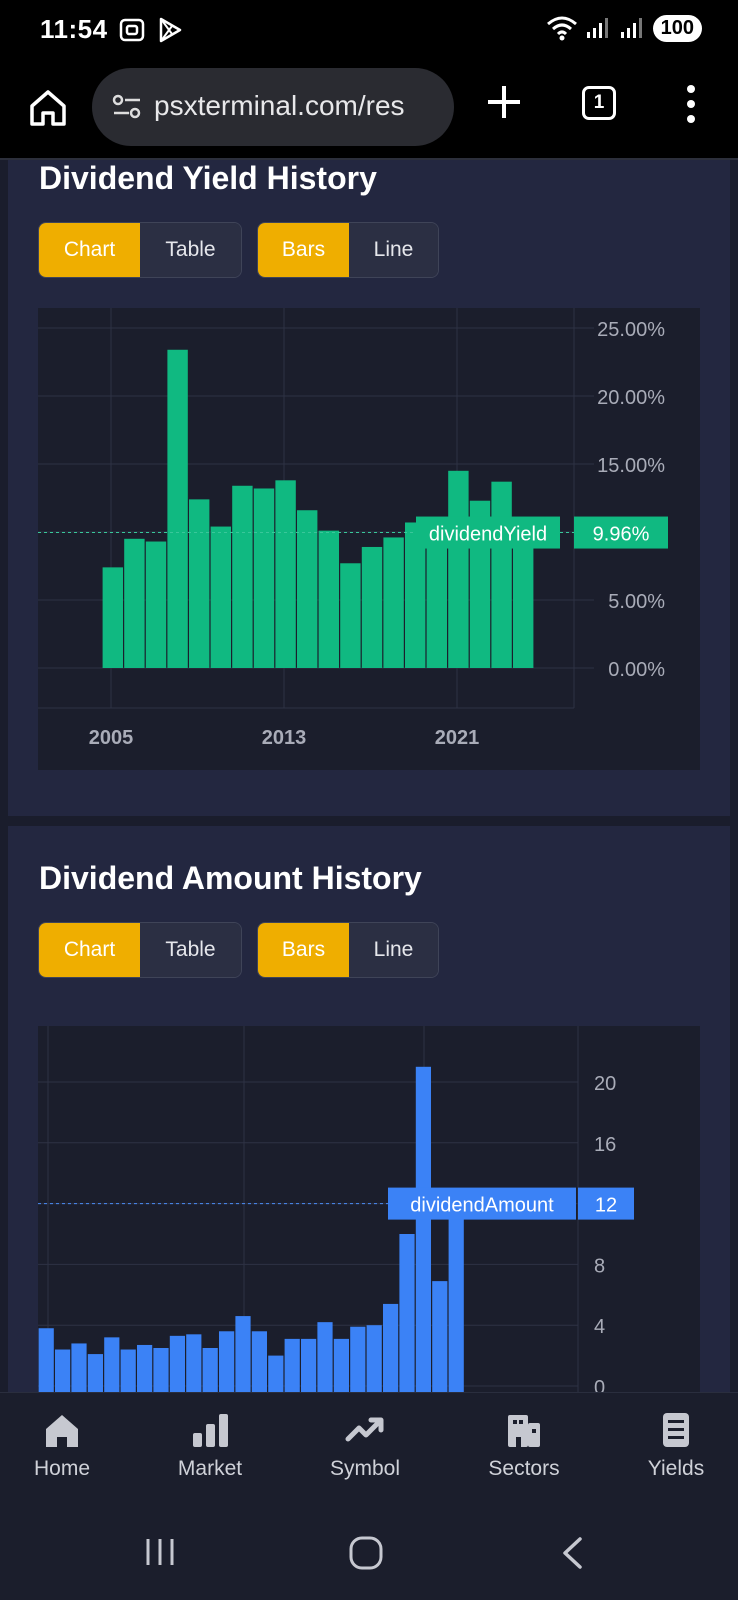  I want to click on yield-y-tick-label: 25.00%, so click(631, 330).